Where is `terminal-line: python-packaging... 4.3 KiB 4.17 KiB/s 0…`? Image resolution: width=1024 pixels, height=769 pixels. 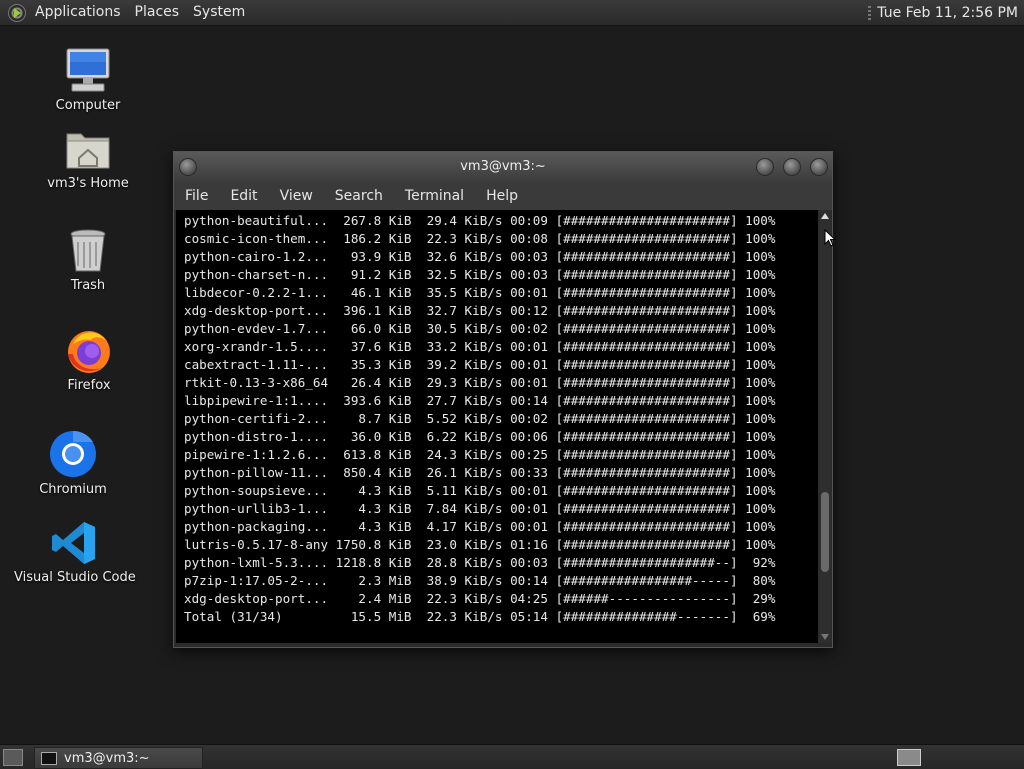 terminal-line: python-packaging... 4.3 KiB 4.17 KiB/s 0… is located at coordinates (479, 527).